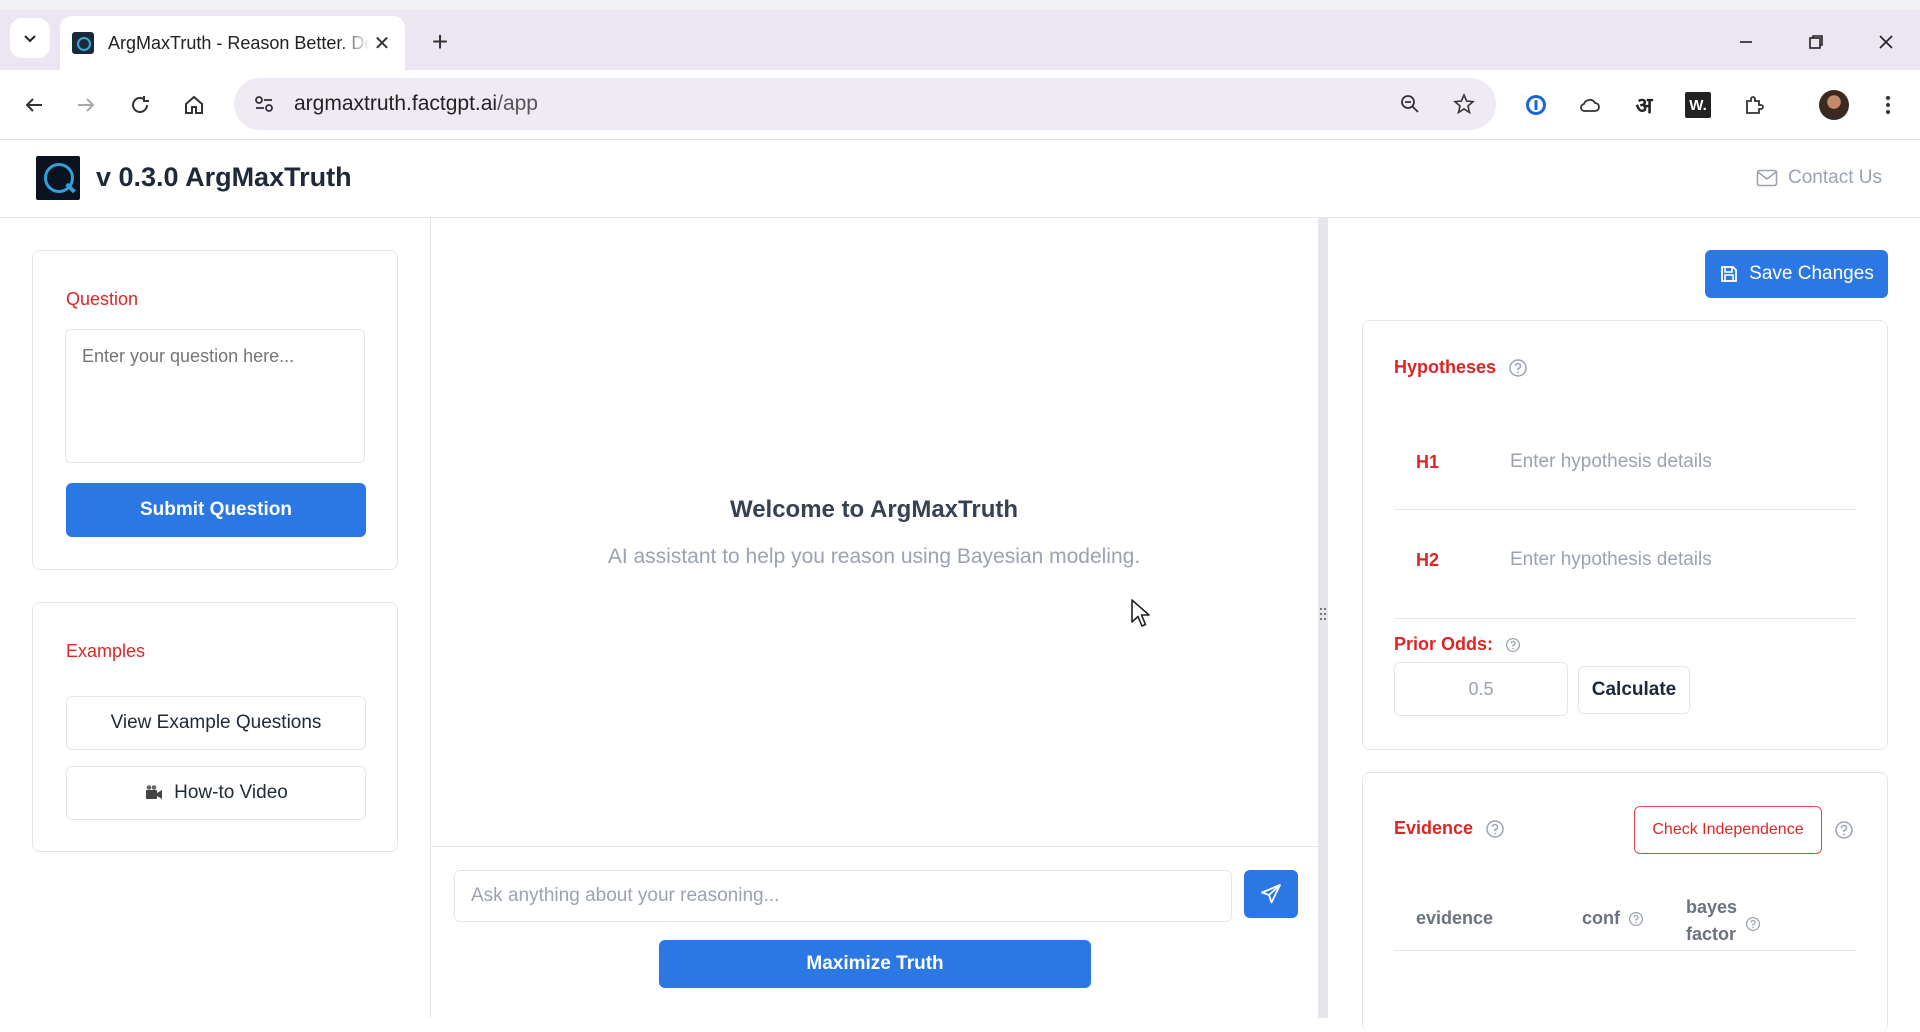 The height and width of the screenshot is (1032, 1920). Describe the element at coordinates (1888, 105) in the screenshot. I see `browser-menu-kebab-icon` at that location.